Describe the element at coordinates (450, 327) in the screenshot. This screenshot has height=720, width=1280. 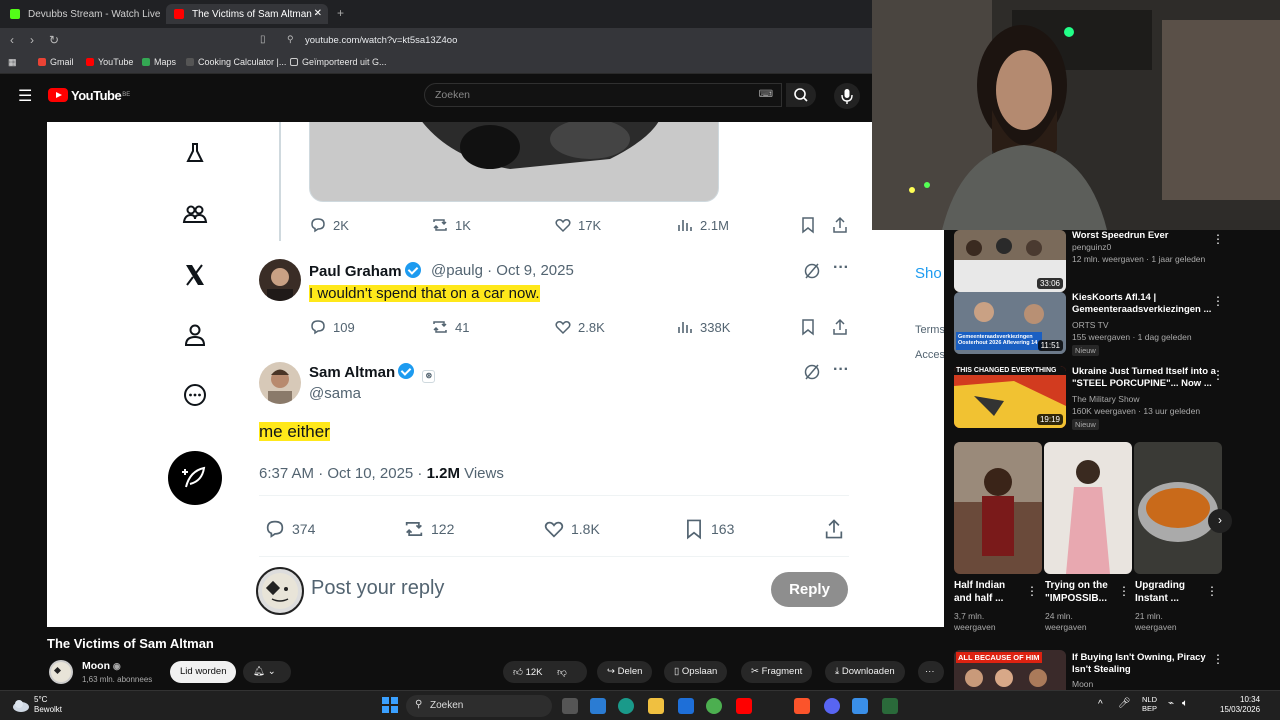
I see `repost-action: 41` at that location.